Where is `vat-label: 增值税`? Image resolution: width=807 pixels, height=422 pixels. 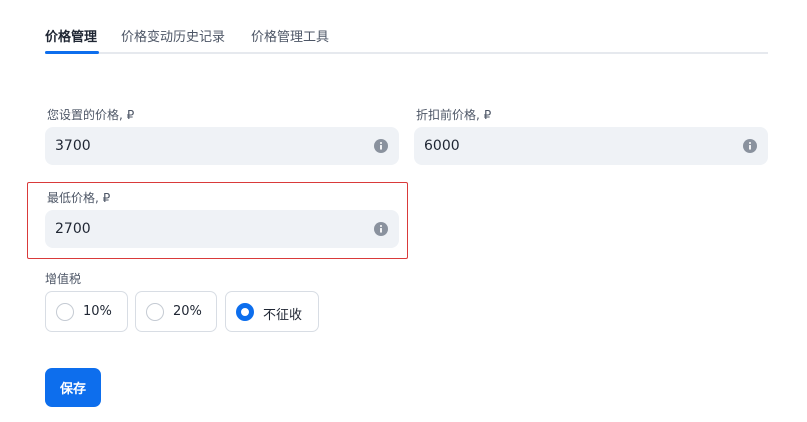 vat-label: 增值税 is located at coordinates (63, 279).